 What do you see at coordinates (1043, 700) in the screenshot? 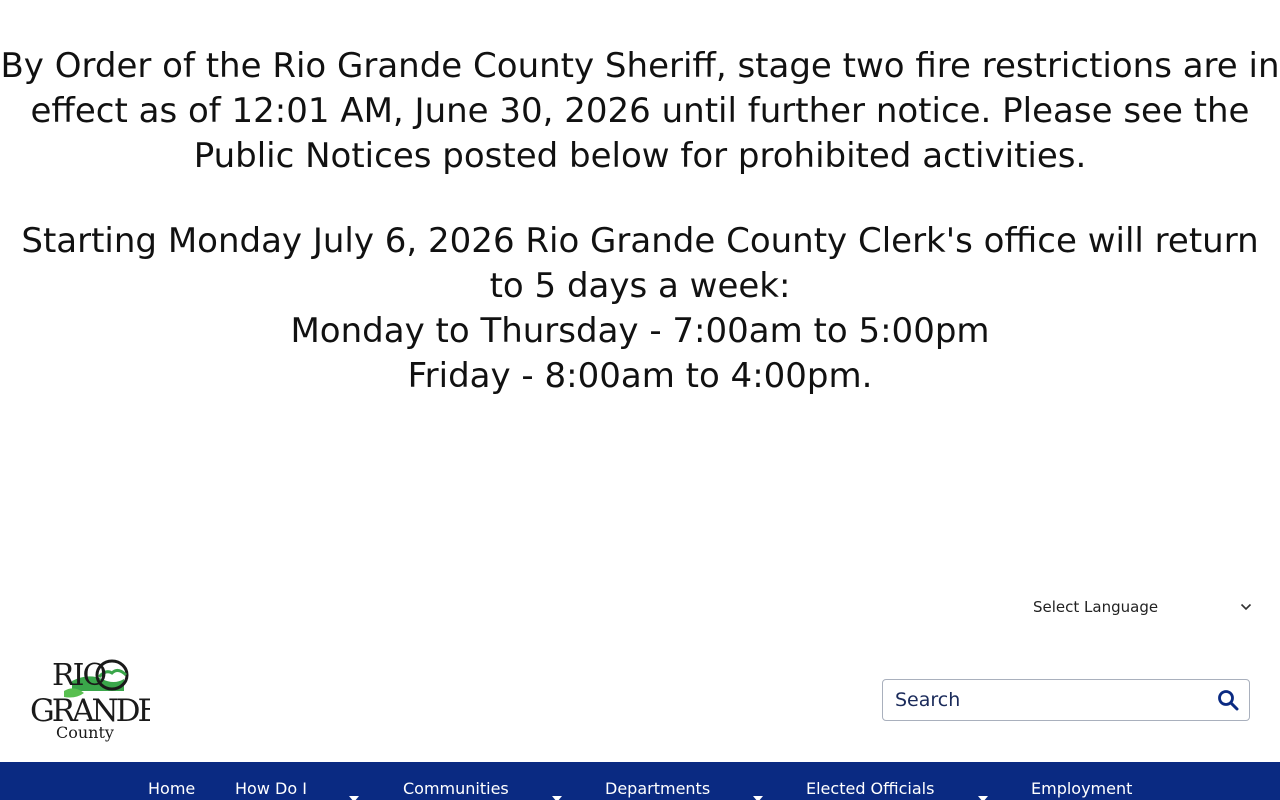
I see `search-input` at bounding box center [1043, 700].